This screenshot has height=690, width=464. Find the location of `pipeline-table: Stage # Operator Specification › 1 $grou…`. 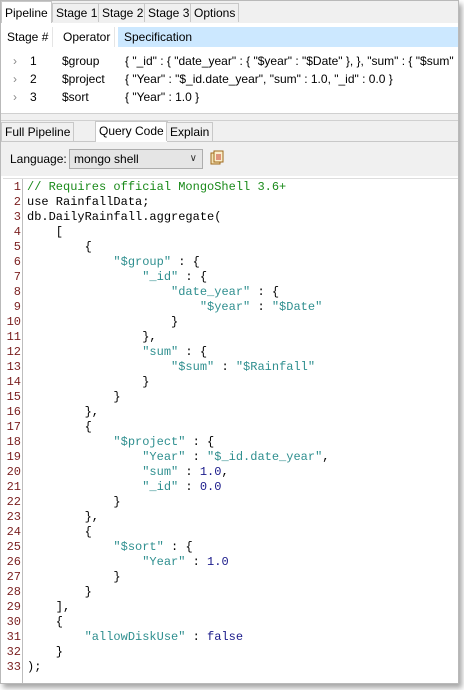

pipeline-table: Stage # Operator Specification › 1 $grou… is located at coordinates (229, 65).